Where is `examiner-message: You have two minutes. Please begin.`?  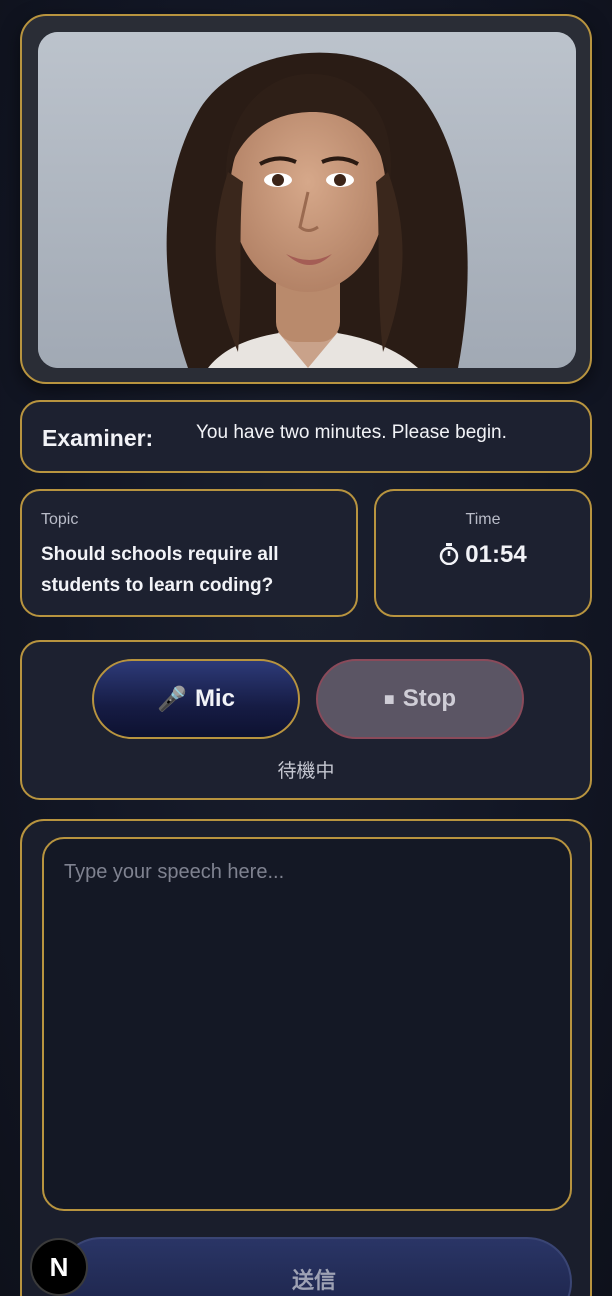 examiner-message: You have two minutes. Please begin. is located at coordinates (351, 432).